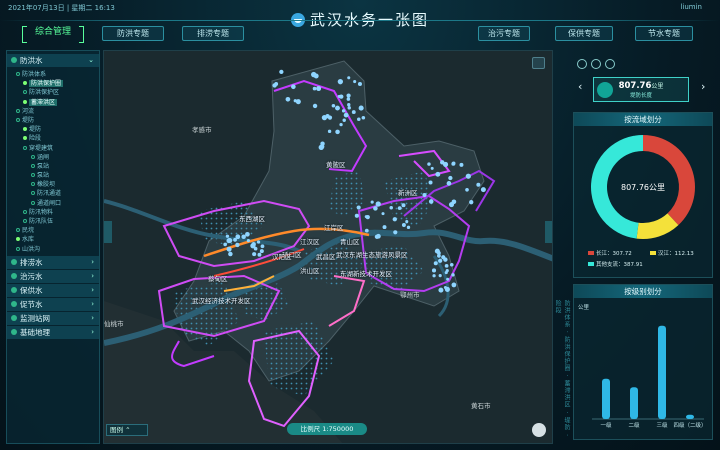  Describe the element at coordinates (664, 33) in the screenshot. I see `tab-water-saving: 节水专题` at that location.